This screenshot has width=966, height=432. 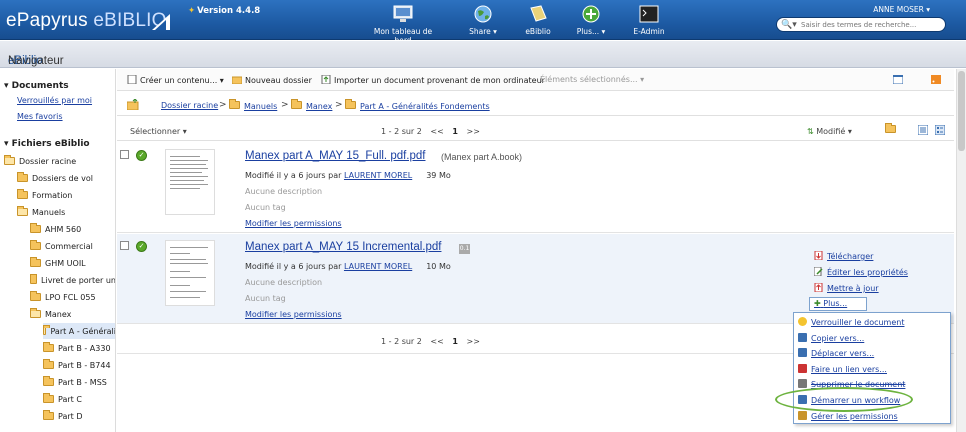 I want to click on tree-folder-item: Dossier racine, so click(x=59, y=161).